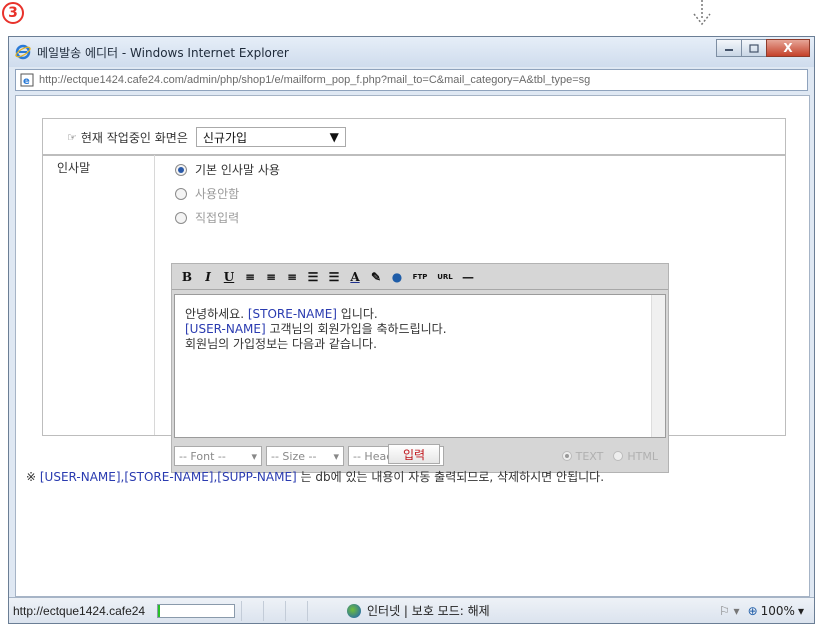 The height and width of the screenshot is (624, 815). What do you see at coordinates (208, 277) in the screenshot?
I see `italic-icon: I` at bounding box center [208, 277].